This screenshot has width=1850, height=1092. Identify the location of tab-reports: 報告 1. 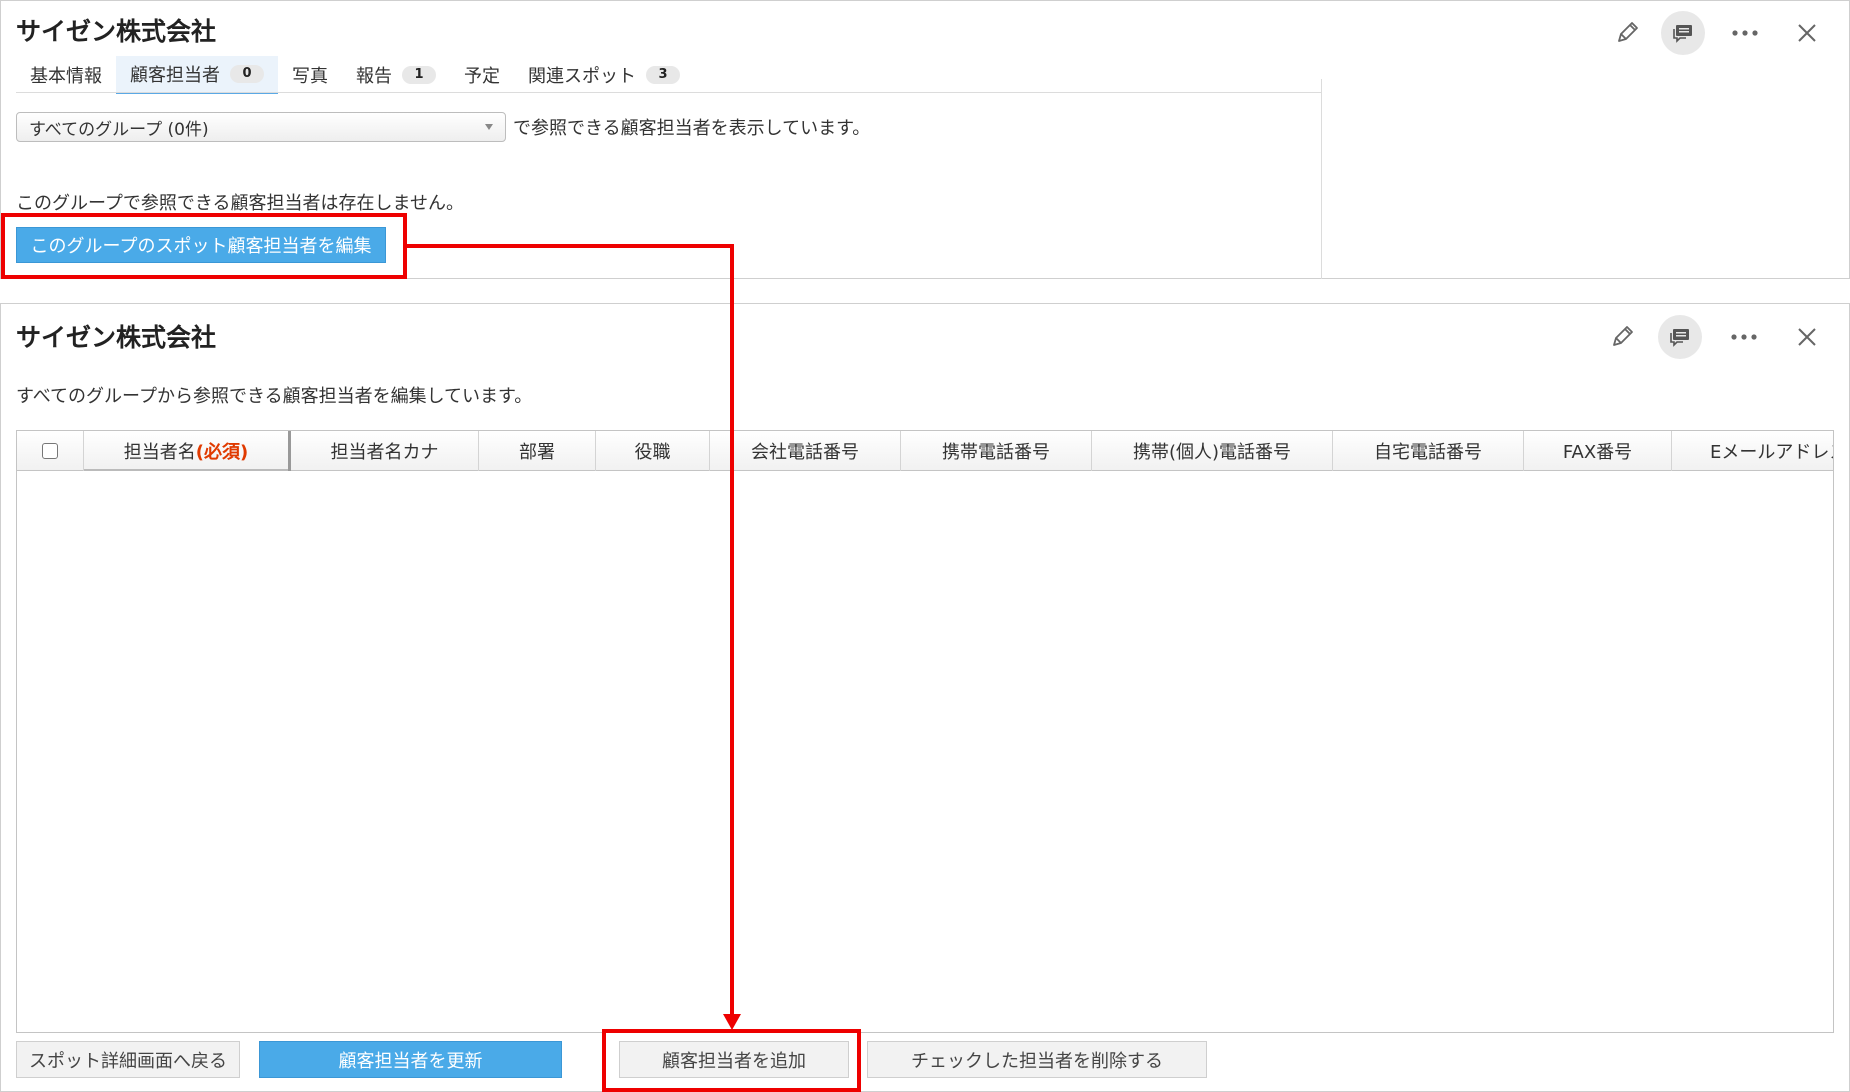
(396, 75).